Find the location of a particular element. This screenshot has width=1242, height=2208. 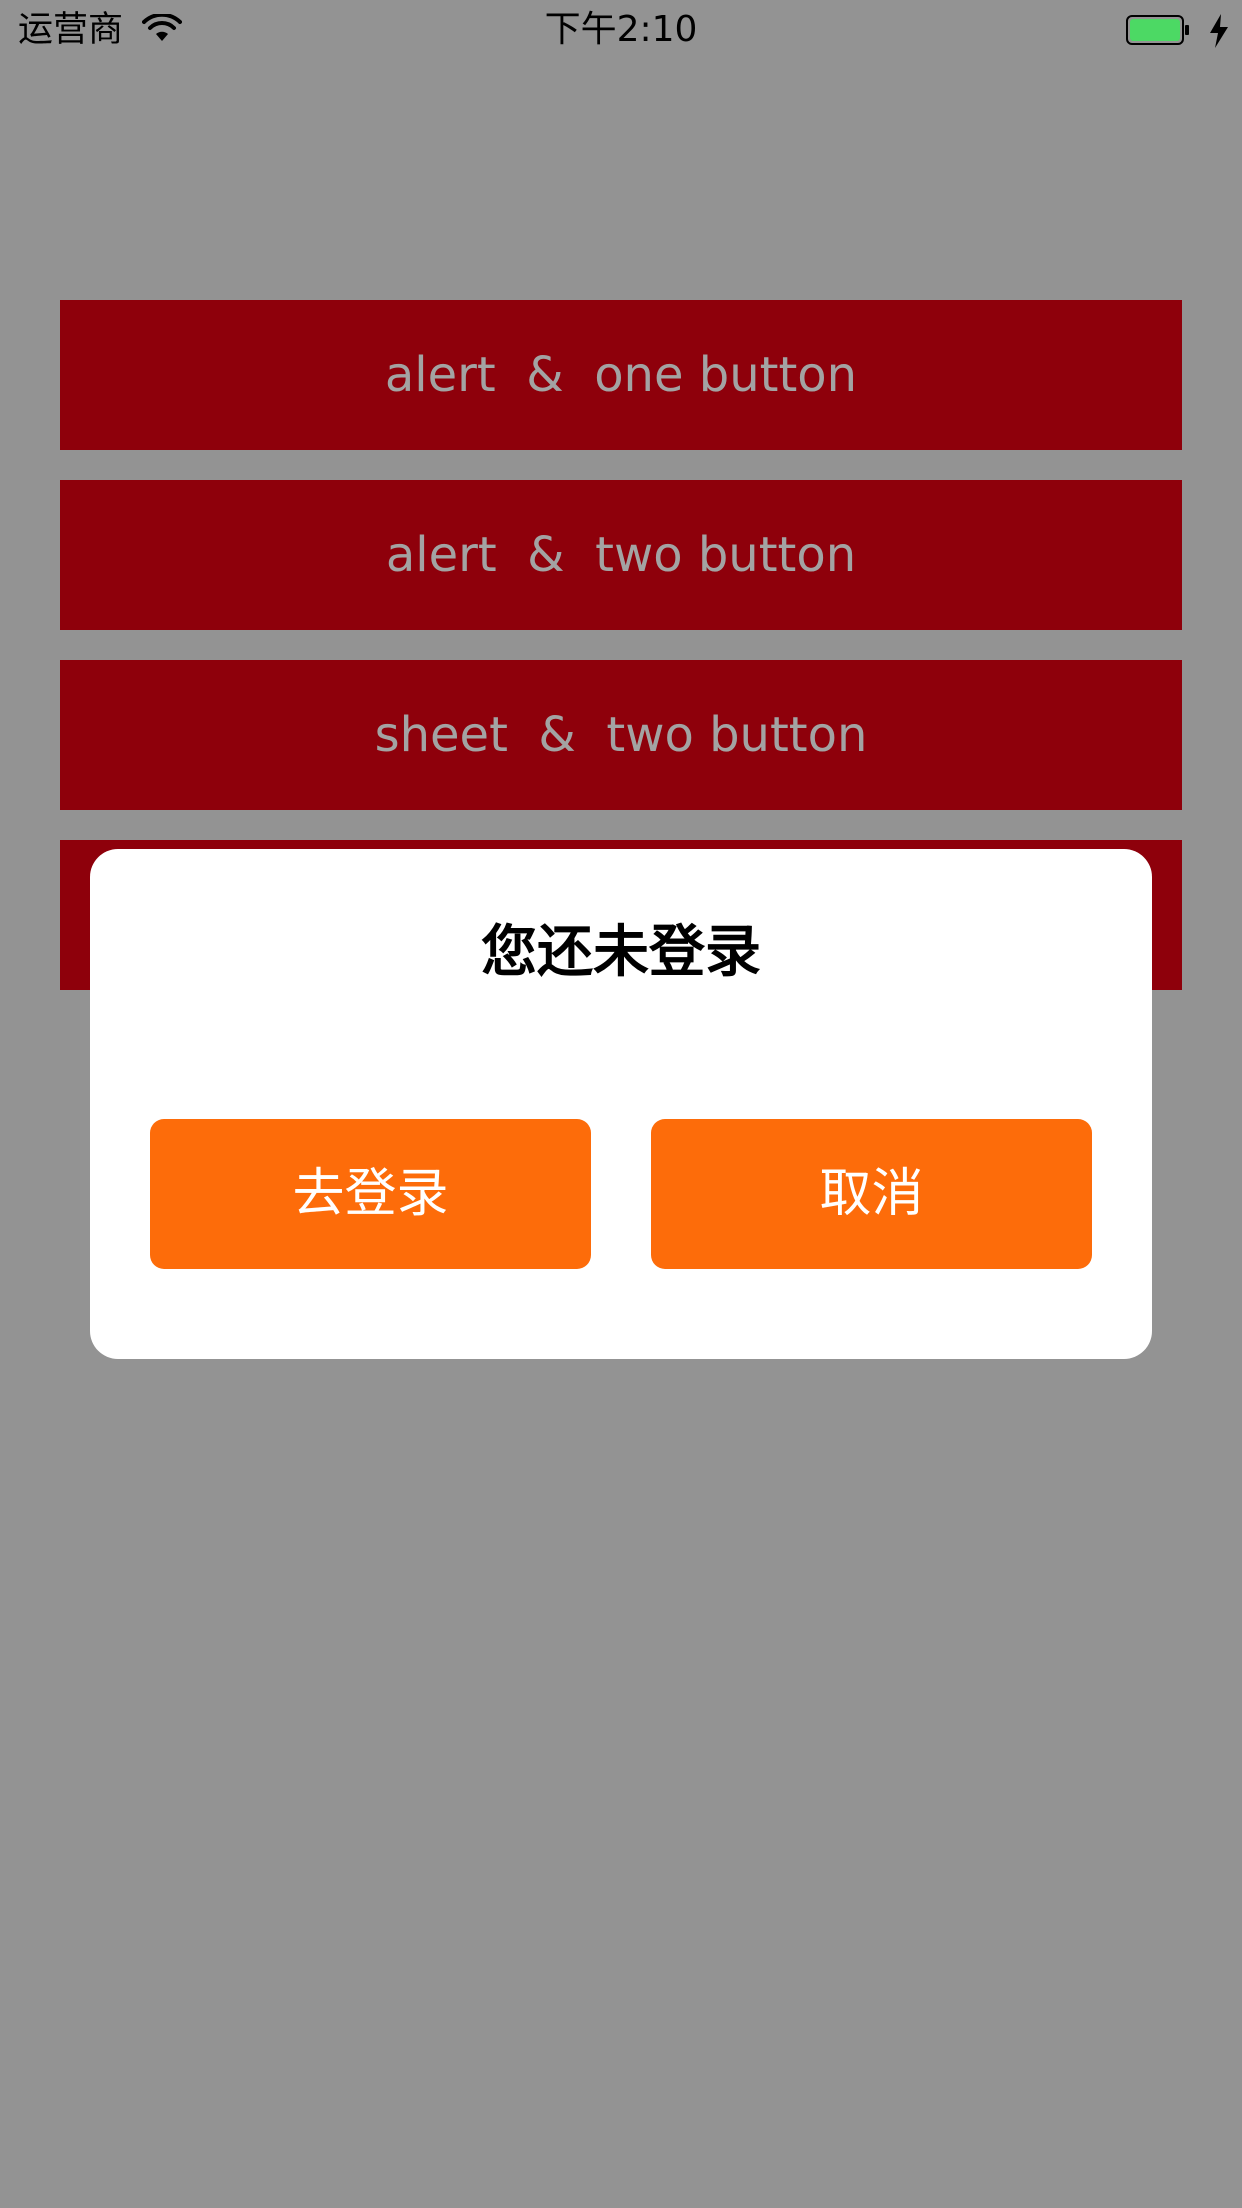

dialog-title: 您还未登录 is located at coordinates (621, 952).